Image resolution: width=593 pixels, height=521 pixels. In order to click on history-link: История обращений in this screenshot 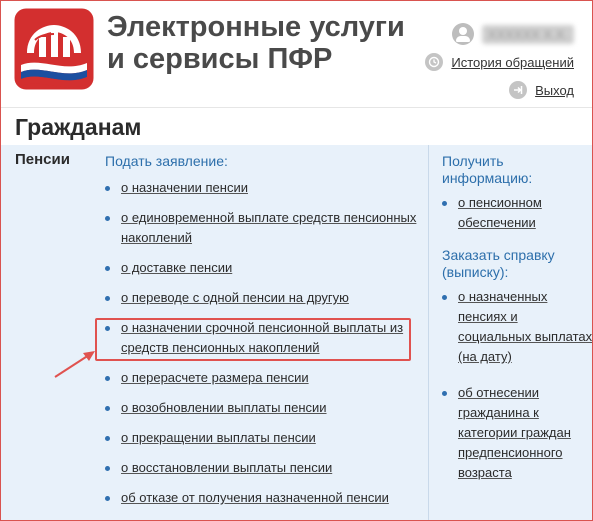, I will do `click(512, 62)`.